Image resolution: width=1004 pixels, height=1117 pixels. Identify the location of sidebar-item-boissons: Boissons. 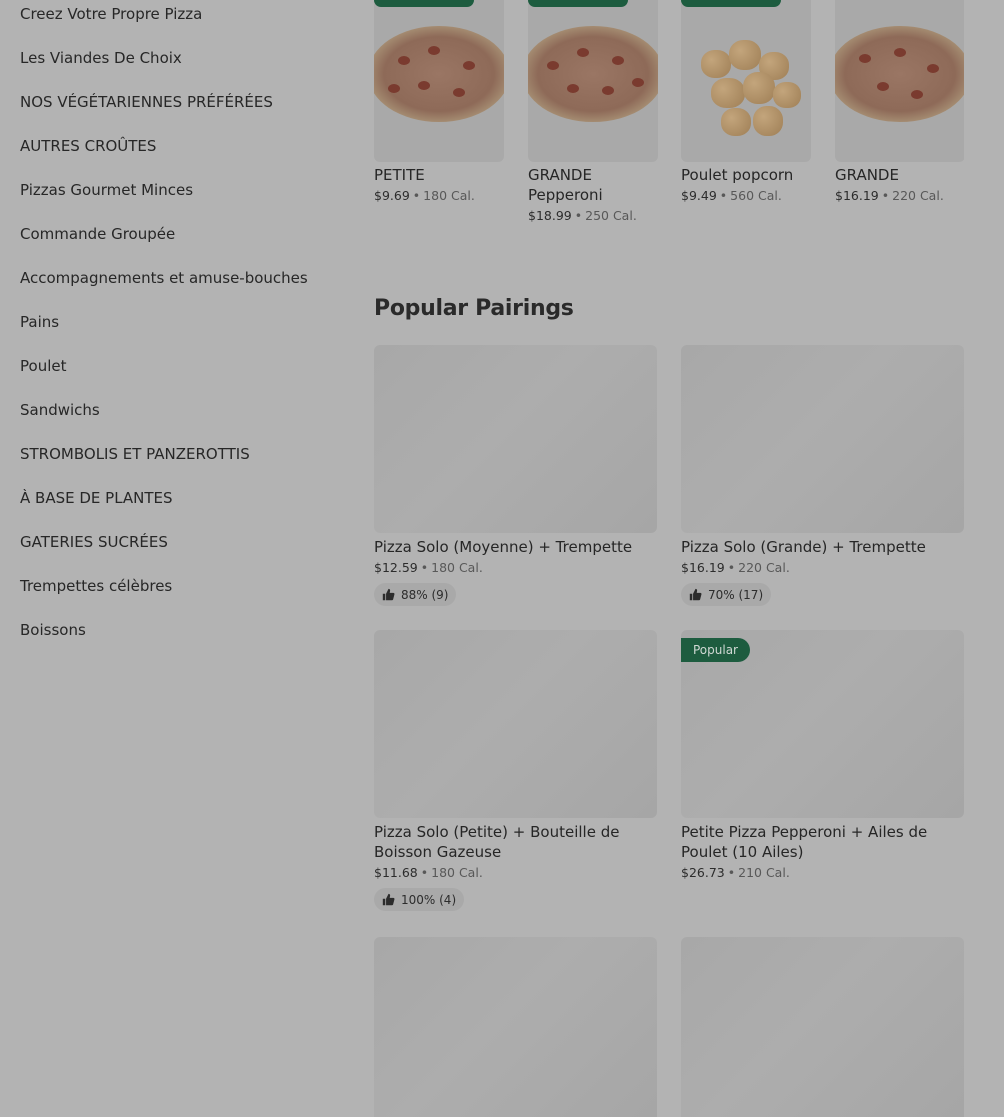
(185, 638).